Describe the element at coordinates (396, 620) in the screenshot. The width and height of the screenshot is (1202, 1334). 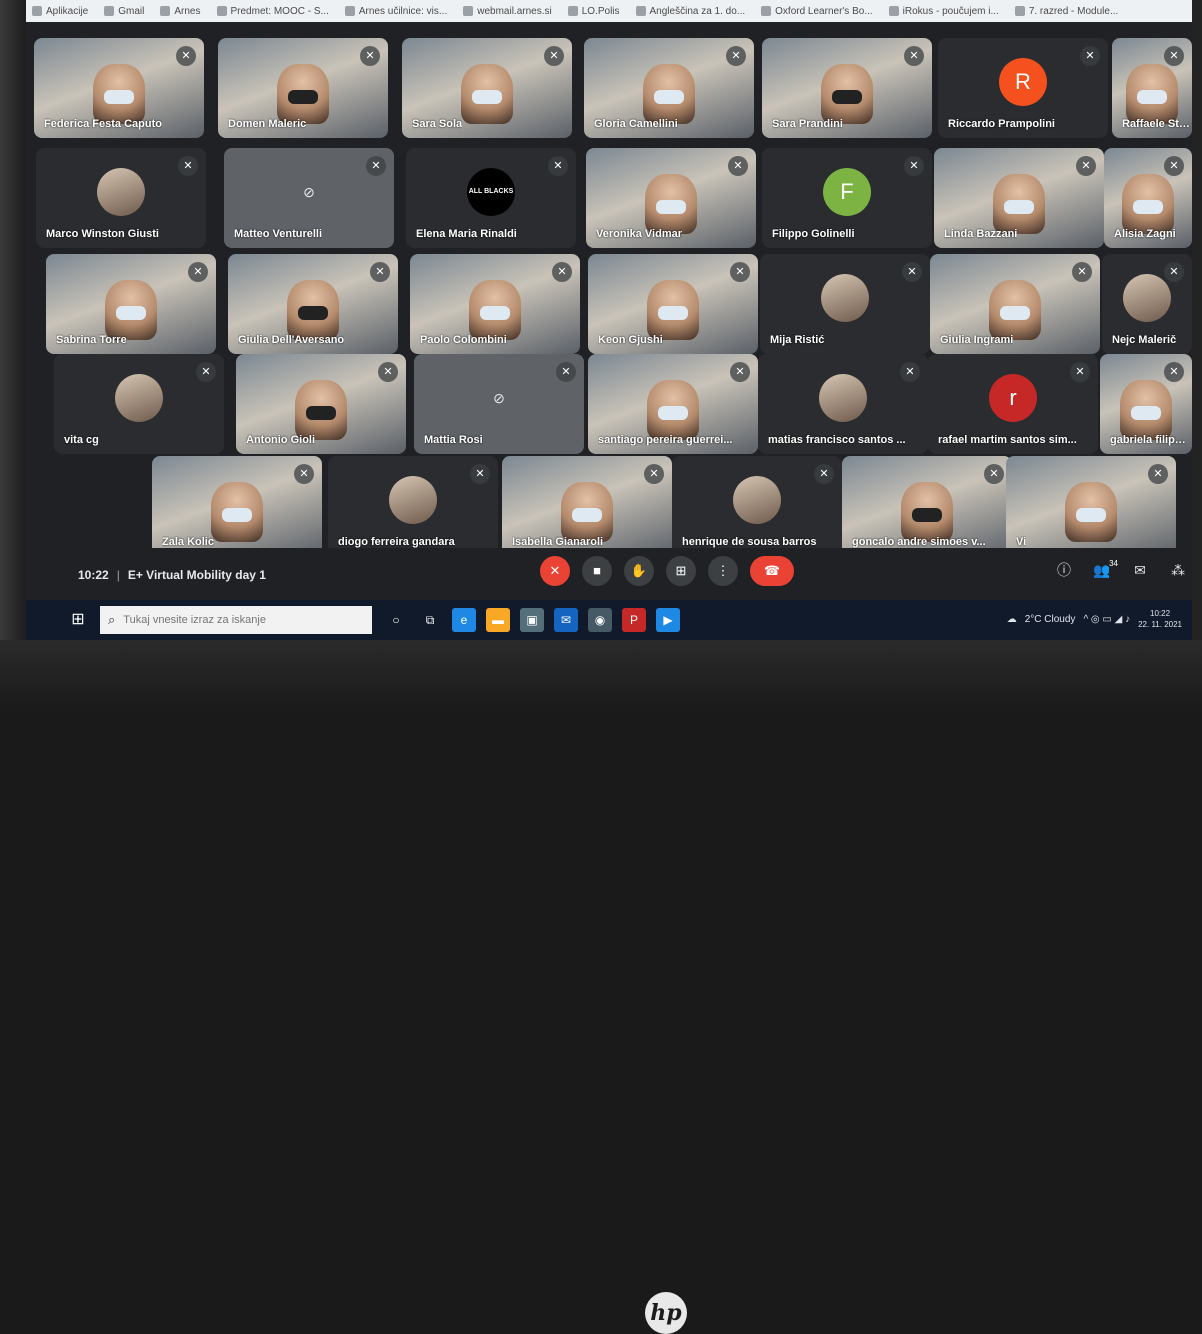
I see `cortana-icon: ○` at that location.